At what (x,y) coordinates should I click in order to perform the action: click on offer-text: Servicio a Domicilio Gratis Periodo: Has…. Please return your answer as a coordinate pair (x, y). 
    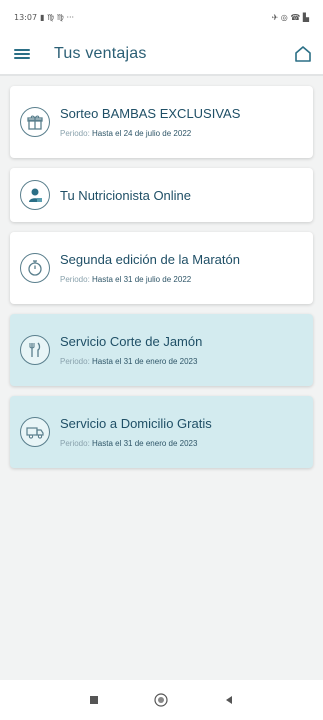
    Looking at the image, I should click on (136, 432).